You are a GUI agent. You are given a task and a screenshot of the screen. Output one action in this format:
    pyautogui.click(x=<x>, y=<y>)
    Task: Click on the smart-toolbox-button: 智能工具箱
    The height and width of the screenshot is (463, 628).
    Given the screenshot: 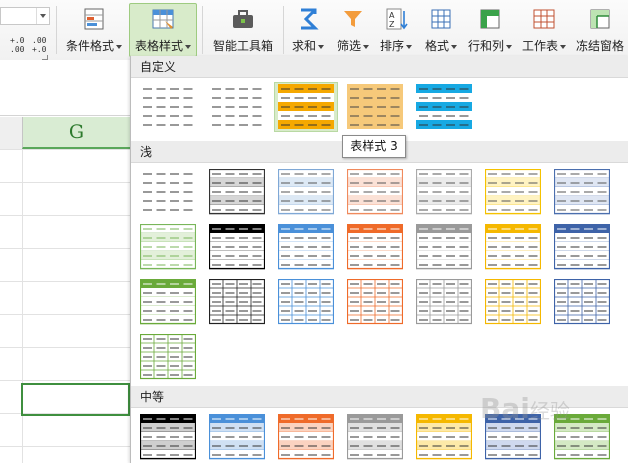 What is the action you would take?
    pyautogui.click(x=243, y=30)
    